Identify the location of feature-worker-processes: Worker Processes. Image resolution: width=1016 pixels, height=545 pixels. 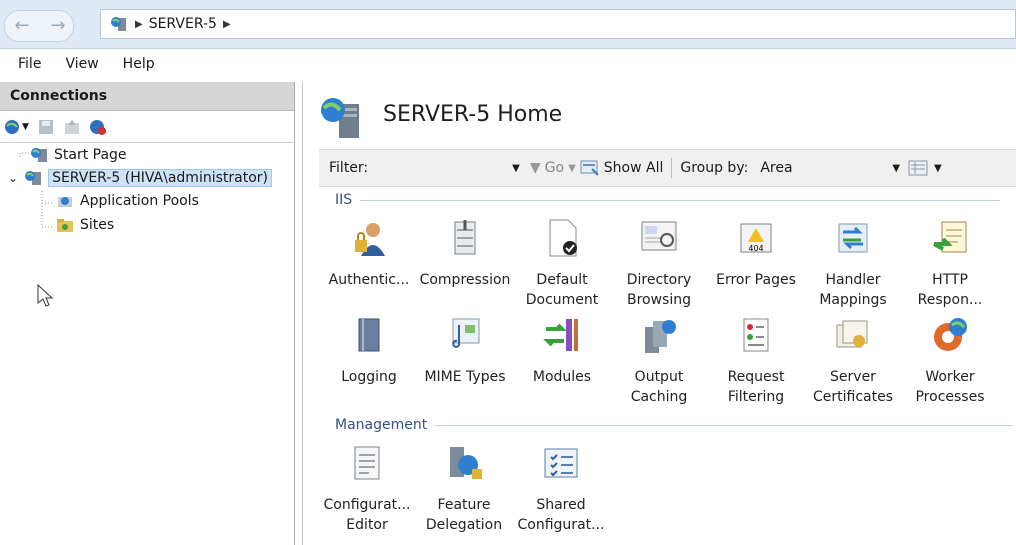
(950, 361).